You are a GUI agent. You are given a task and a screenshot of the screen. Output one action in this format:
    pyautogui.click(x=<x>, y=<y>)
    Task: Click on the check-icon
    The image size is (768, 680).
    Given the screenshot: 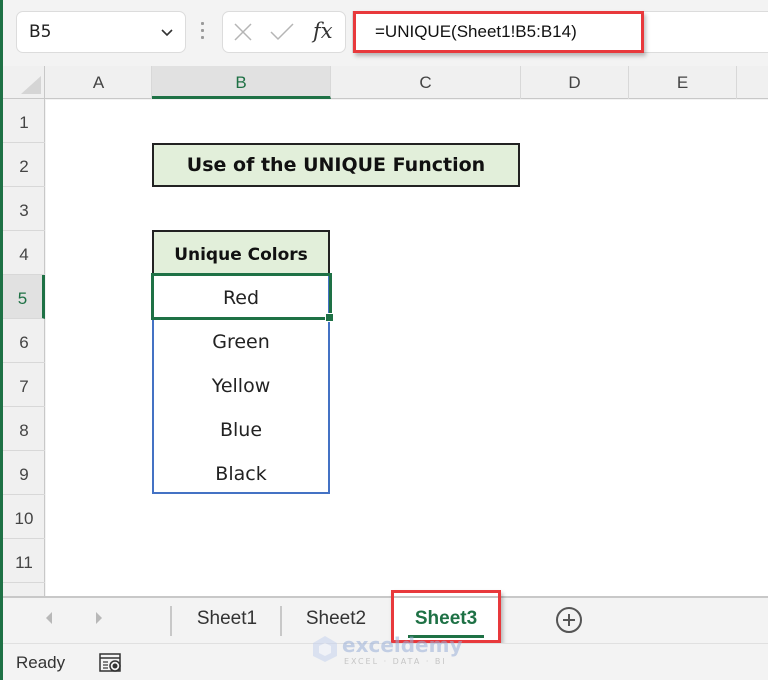 What is the action you would take?
    pyautogui.click(x=282, y=32)
    